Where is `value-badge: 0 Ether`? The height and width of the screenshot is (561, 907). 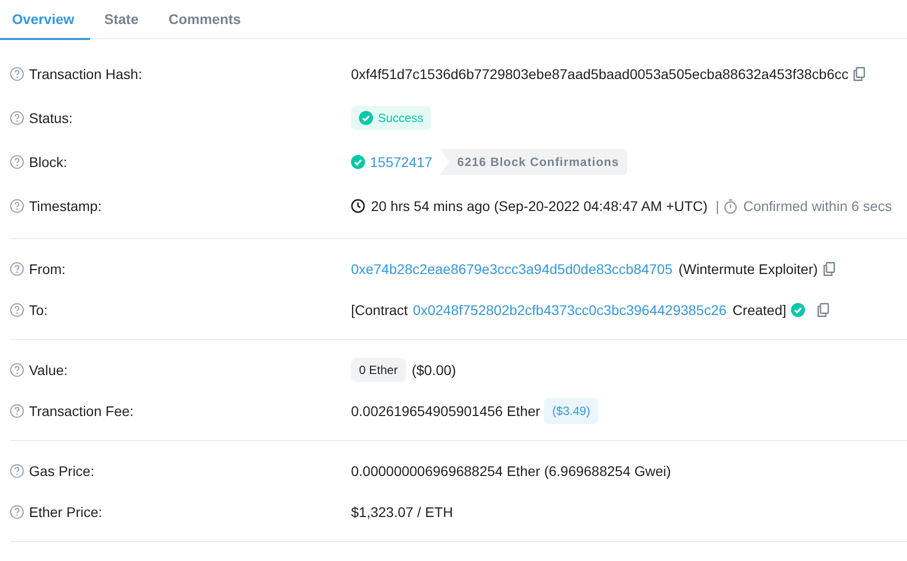
value-badge: 0 Ether is located at coordinates (378, 370).